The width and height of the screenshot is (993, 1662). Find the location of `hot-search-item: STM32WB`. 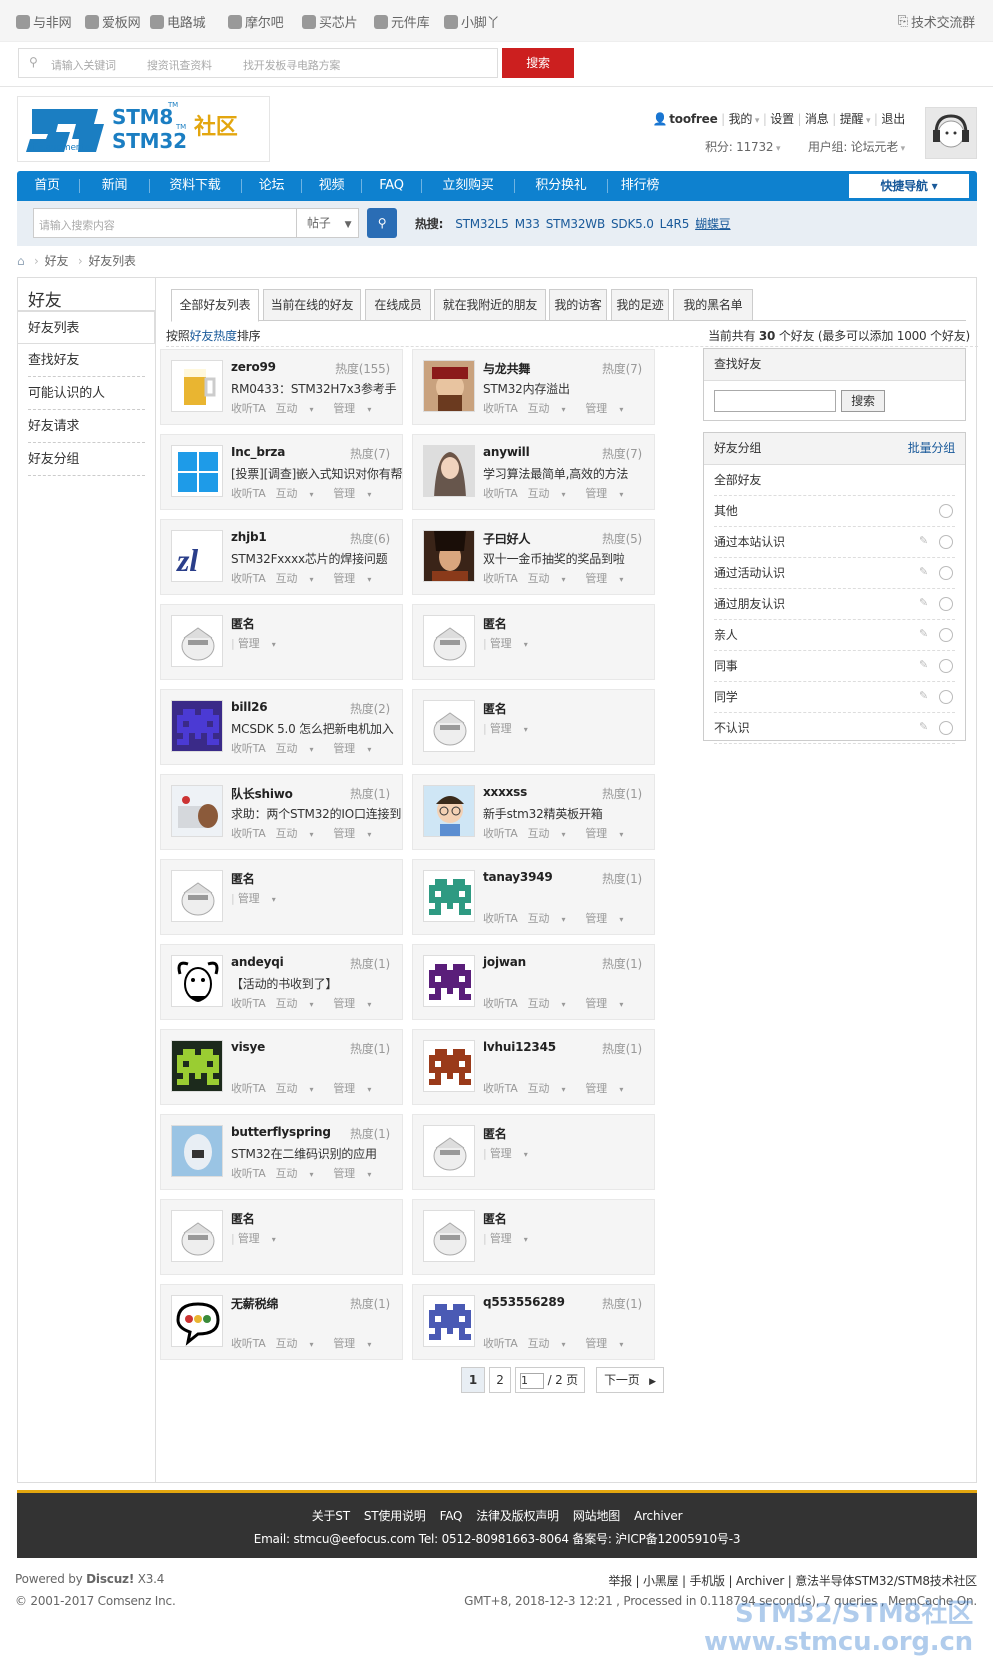

hot-search-item: STM32WB is located at coordinates (575, 224).